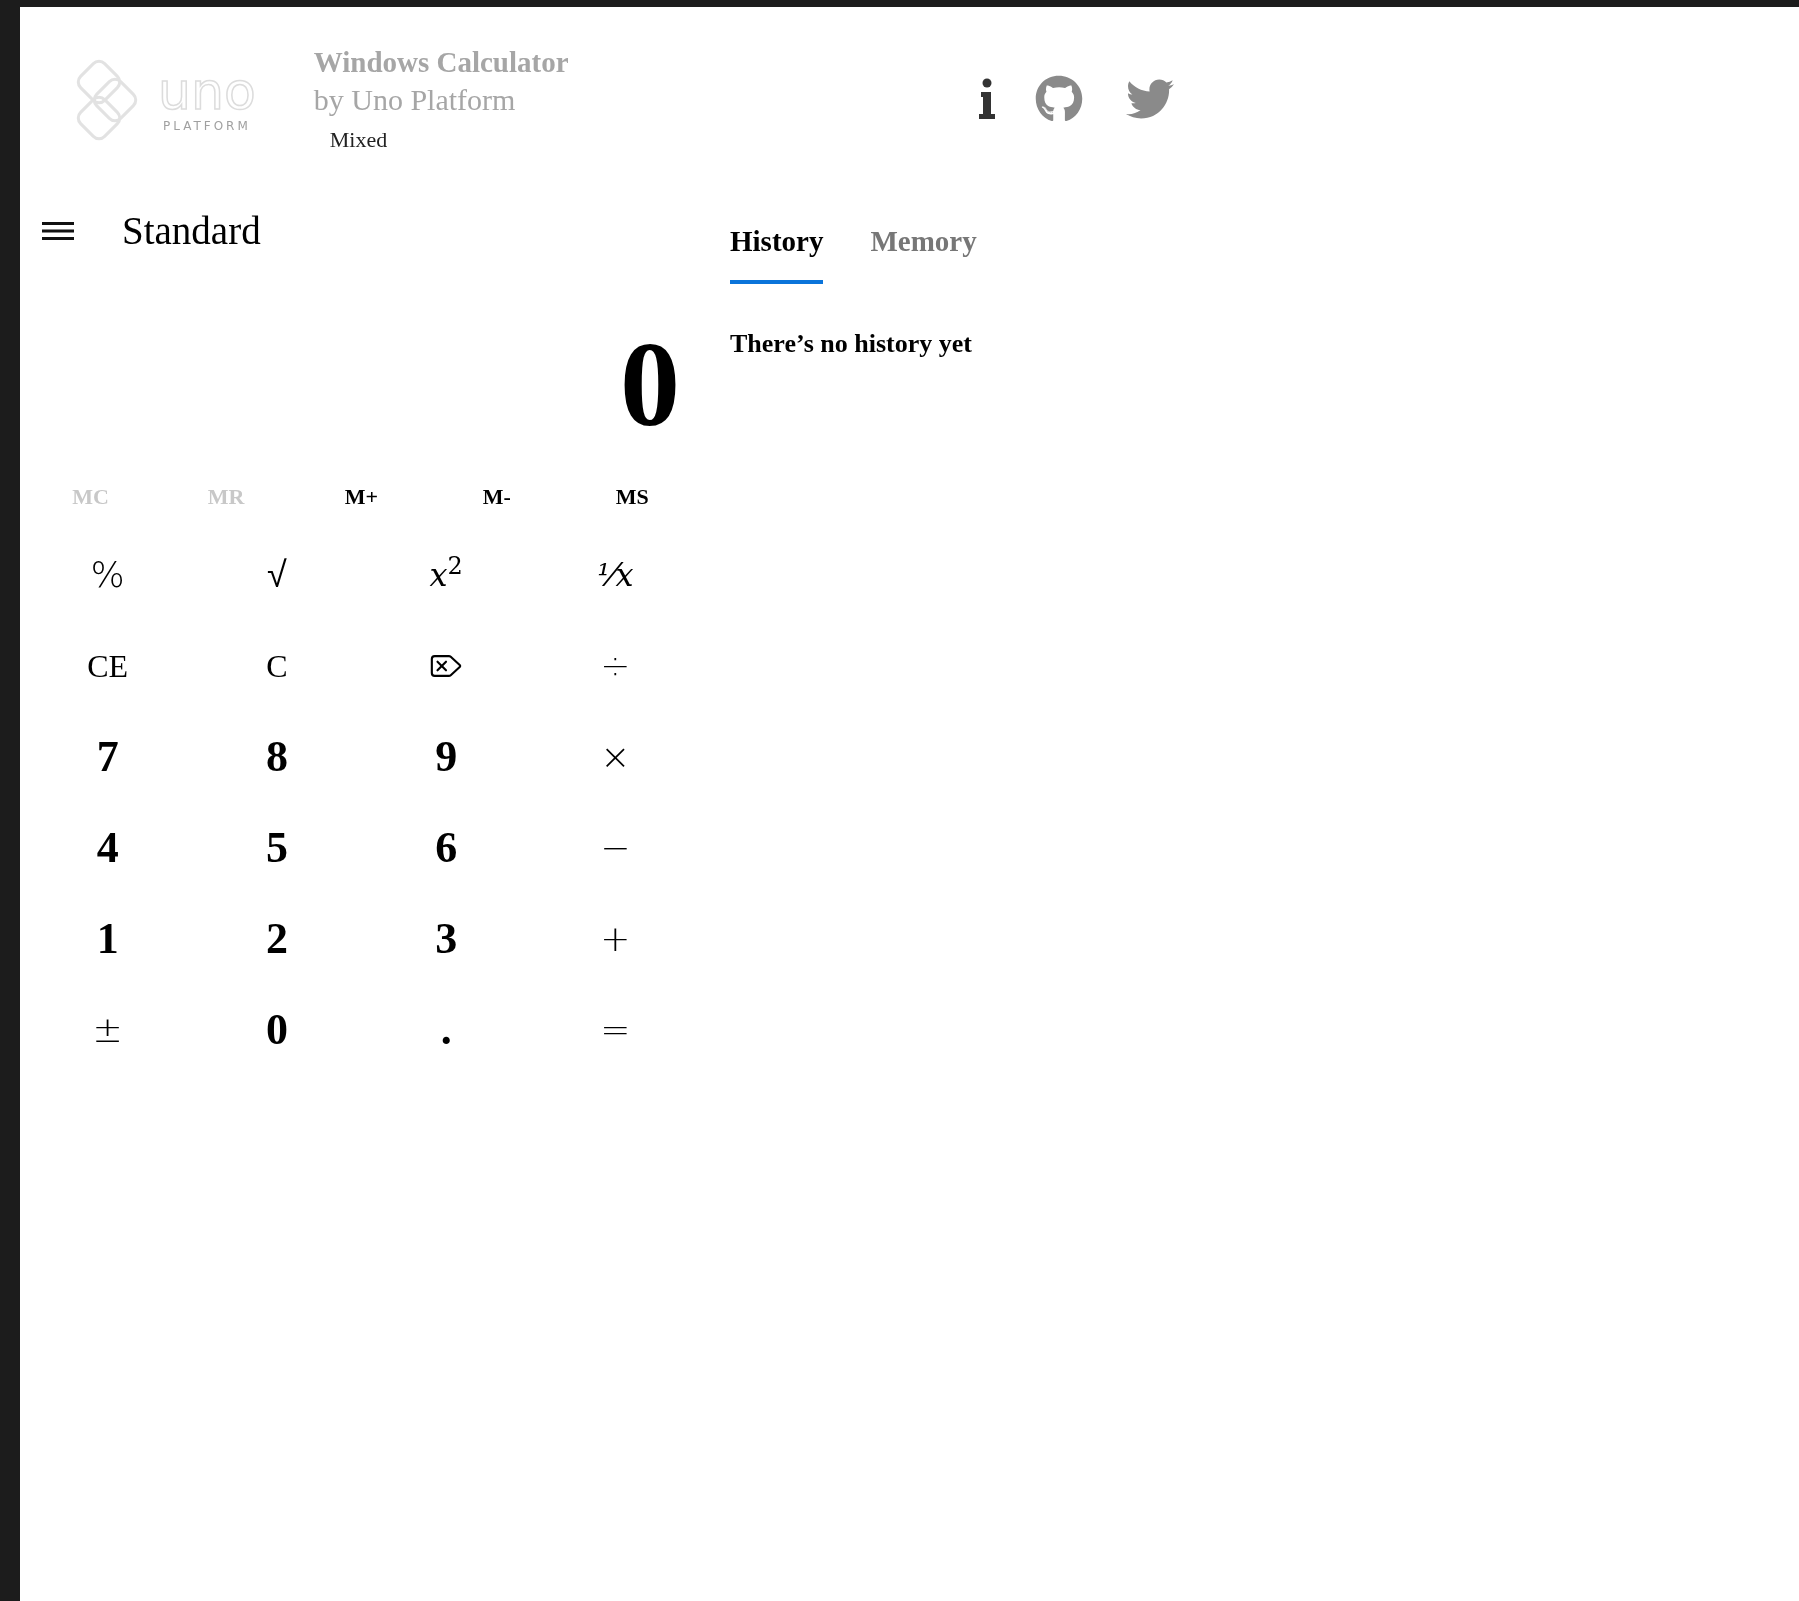 Image resolution: width=1799 pixels, height=1601 pixels. Describe the element at coordinates (58, 231) in the screenshot. I see `menu-icon` at that location.